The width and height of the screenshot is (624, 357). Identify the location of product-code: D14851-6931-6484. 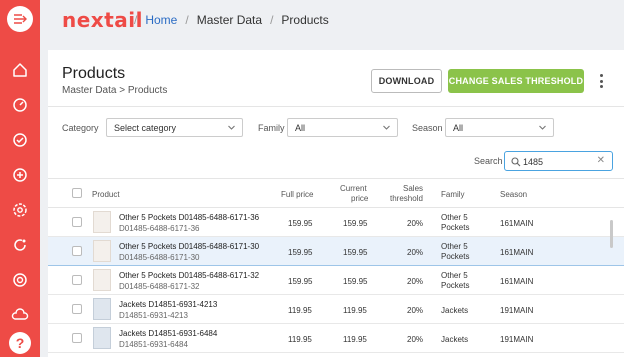
(153, 344).